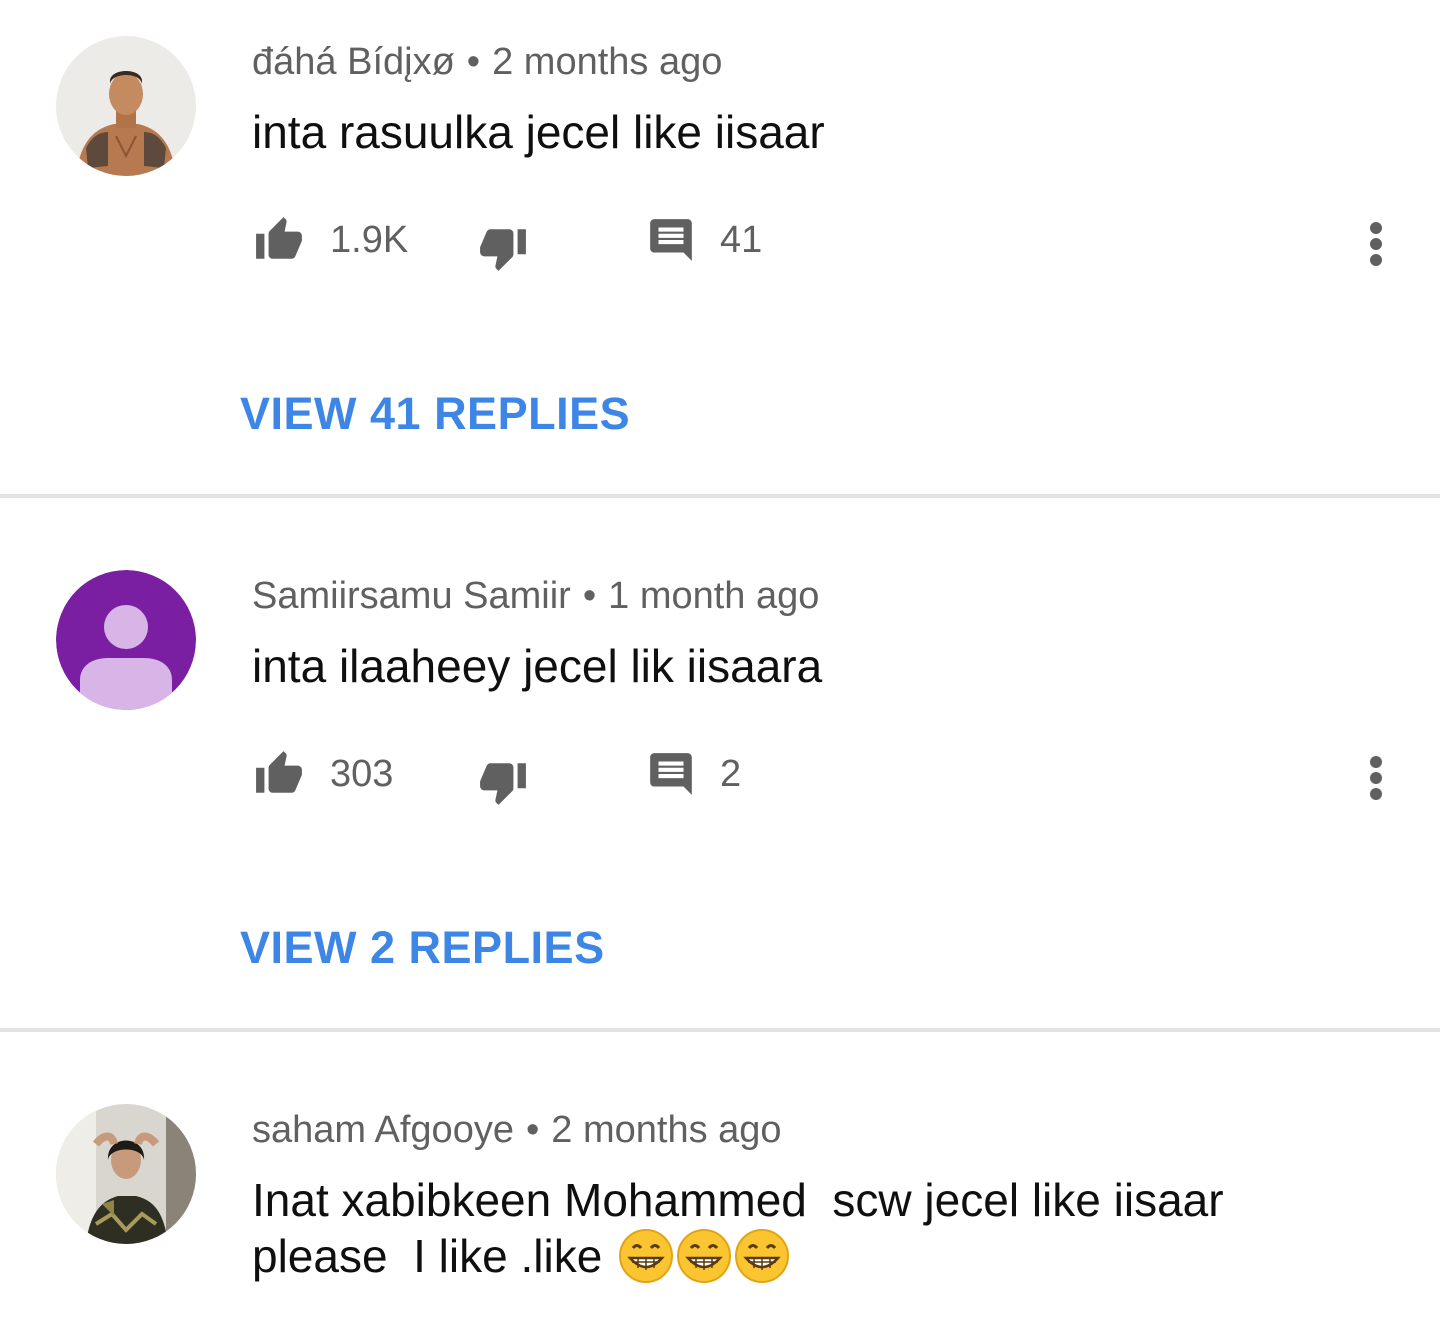  Describe the element at coordinates (538, 132) in the screenshot. I see `comment-text: inta rasuulka jecel like iisaar` at that location.